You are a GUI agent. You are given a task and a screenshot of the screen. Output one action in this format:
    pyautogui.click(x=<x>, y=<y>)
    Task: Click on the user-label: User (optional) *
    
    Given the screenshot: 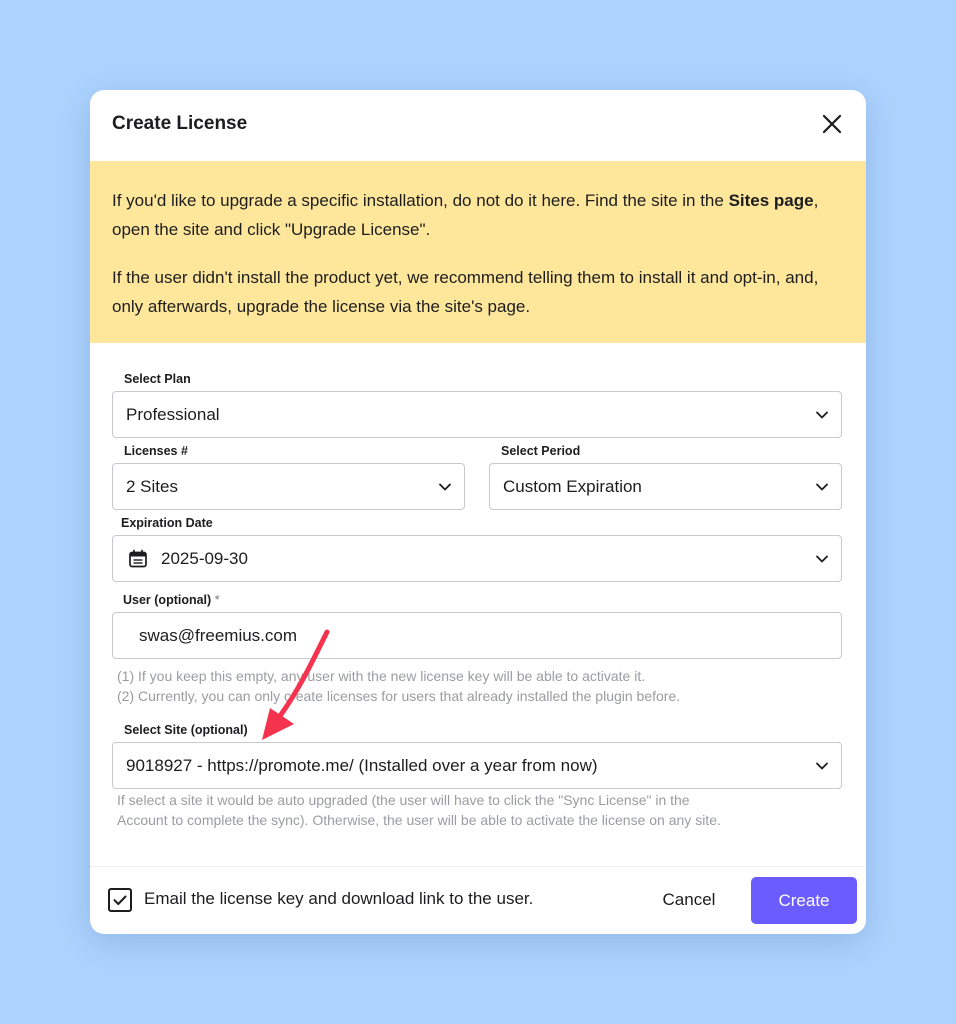 What is the action you would take?
    pyautogui.click(x=171, y=600)
    